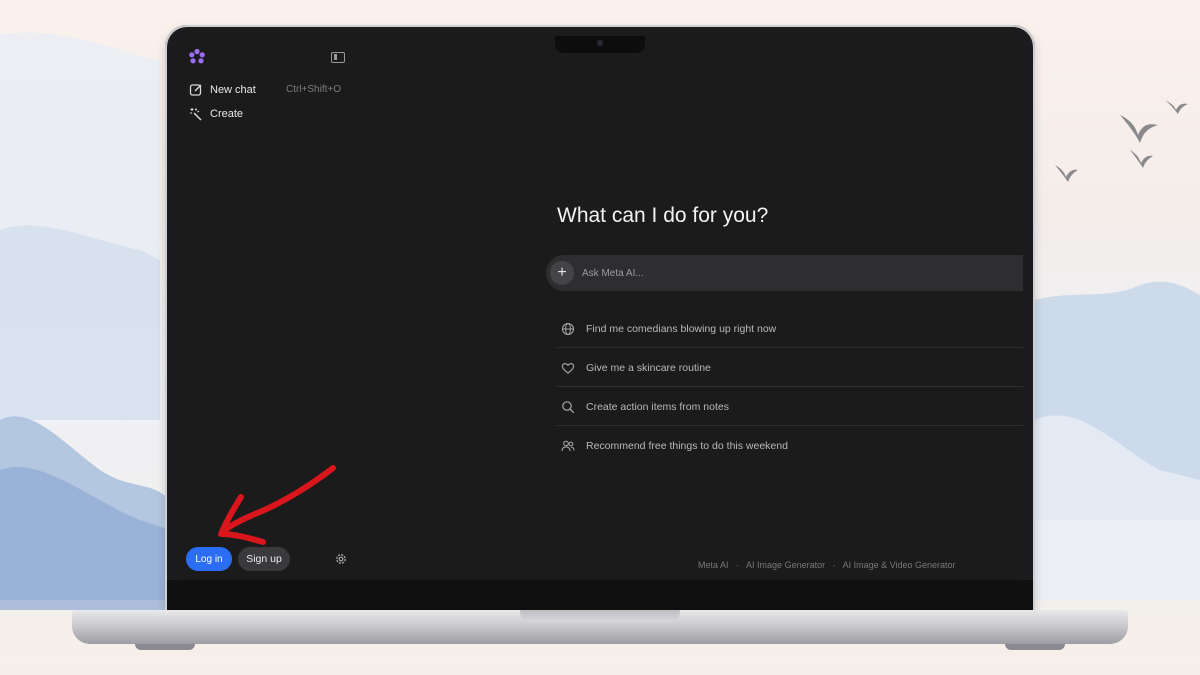  What do you see at coordinates (600, 616) in the screenshot?
I see `laptop-opening-notch` at bounding box center [600, 616].